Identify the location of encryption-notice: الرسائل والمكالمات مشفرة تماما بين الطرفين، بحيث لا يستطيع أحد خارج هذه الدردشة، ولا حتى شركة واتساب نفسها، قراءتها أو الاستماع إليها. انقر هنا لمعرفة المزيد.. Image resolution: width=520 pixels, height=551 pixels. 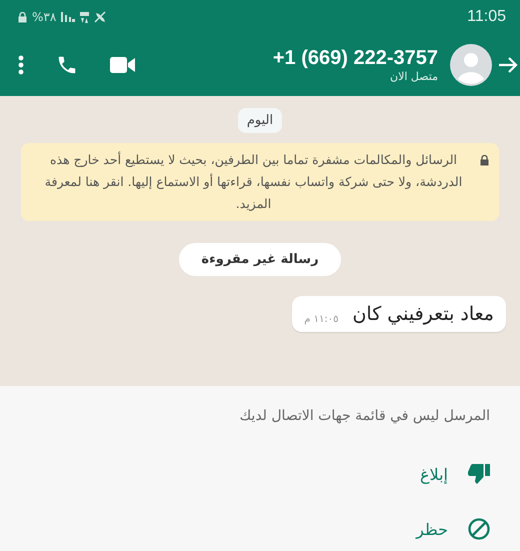
(260, 182).